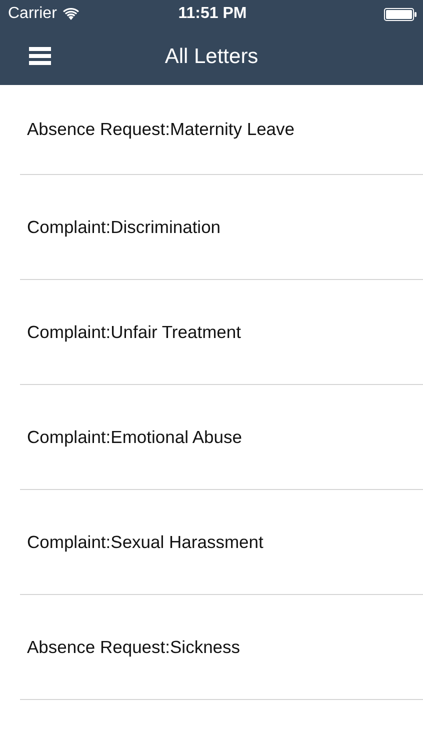 The image size is (423, 750). I want to click on menu-button, so click(40, 56).